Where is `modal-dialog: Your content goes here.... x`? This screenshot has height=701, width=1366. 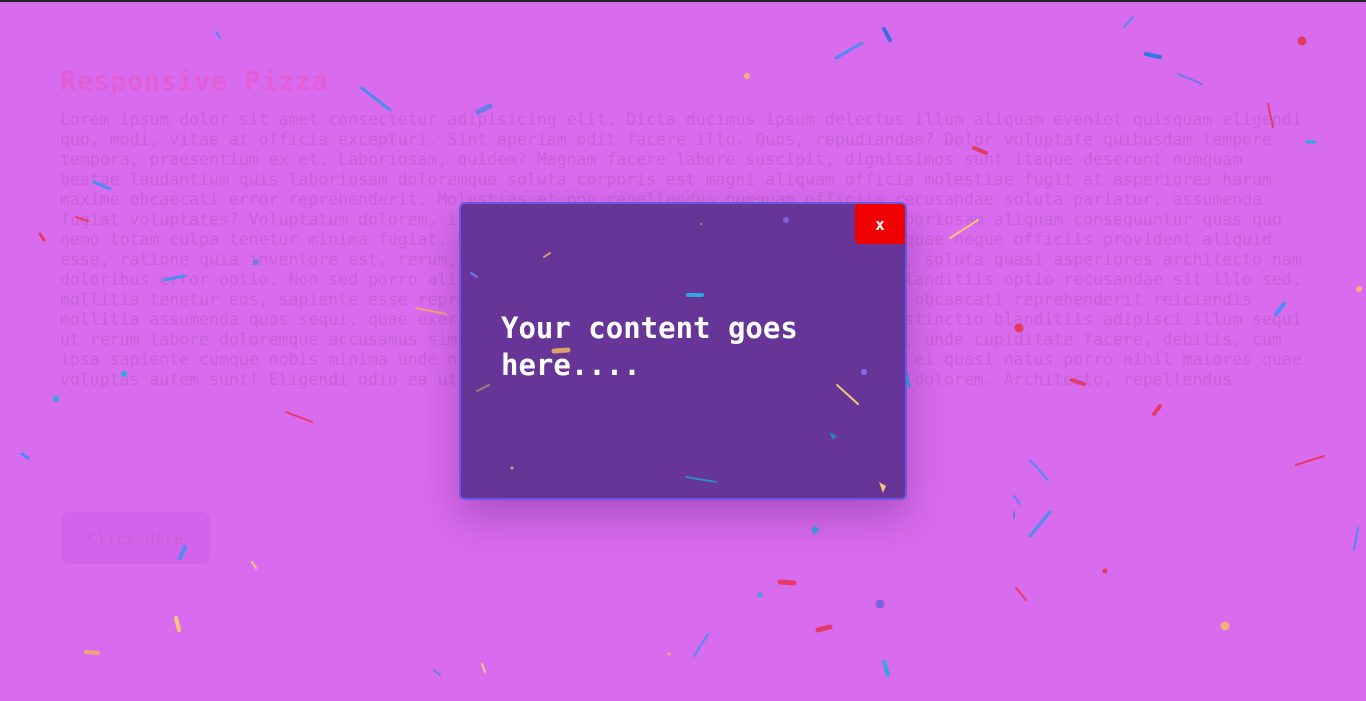 modal-dialog: Your content goes here.... x is located at coordinates (683, 351).